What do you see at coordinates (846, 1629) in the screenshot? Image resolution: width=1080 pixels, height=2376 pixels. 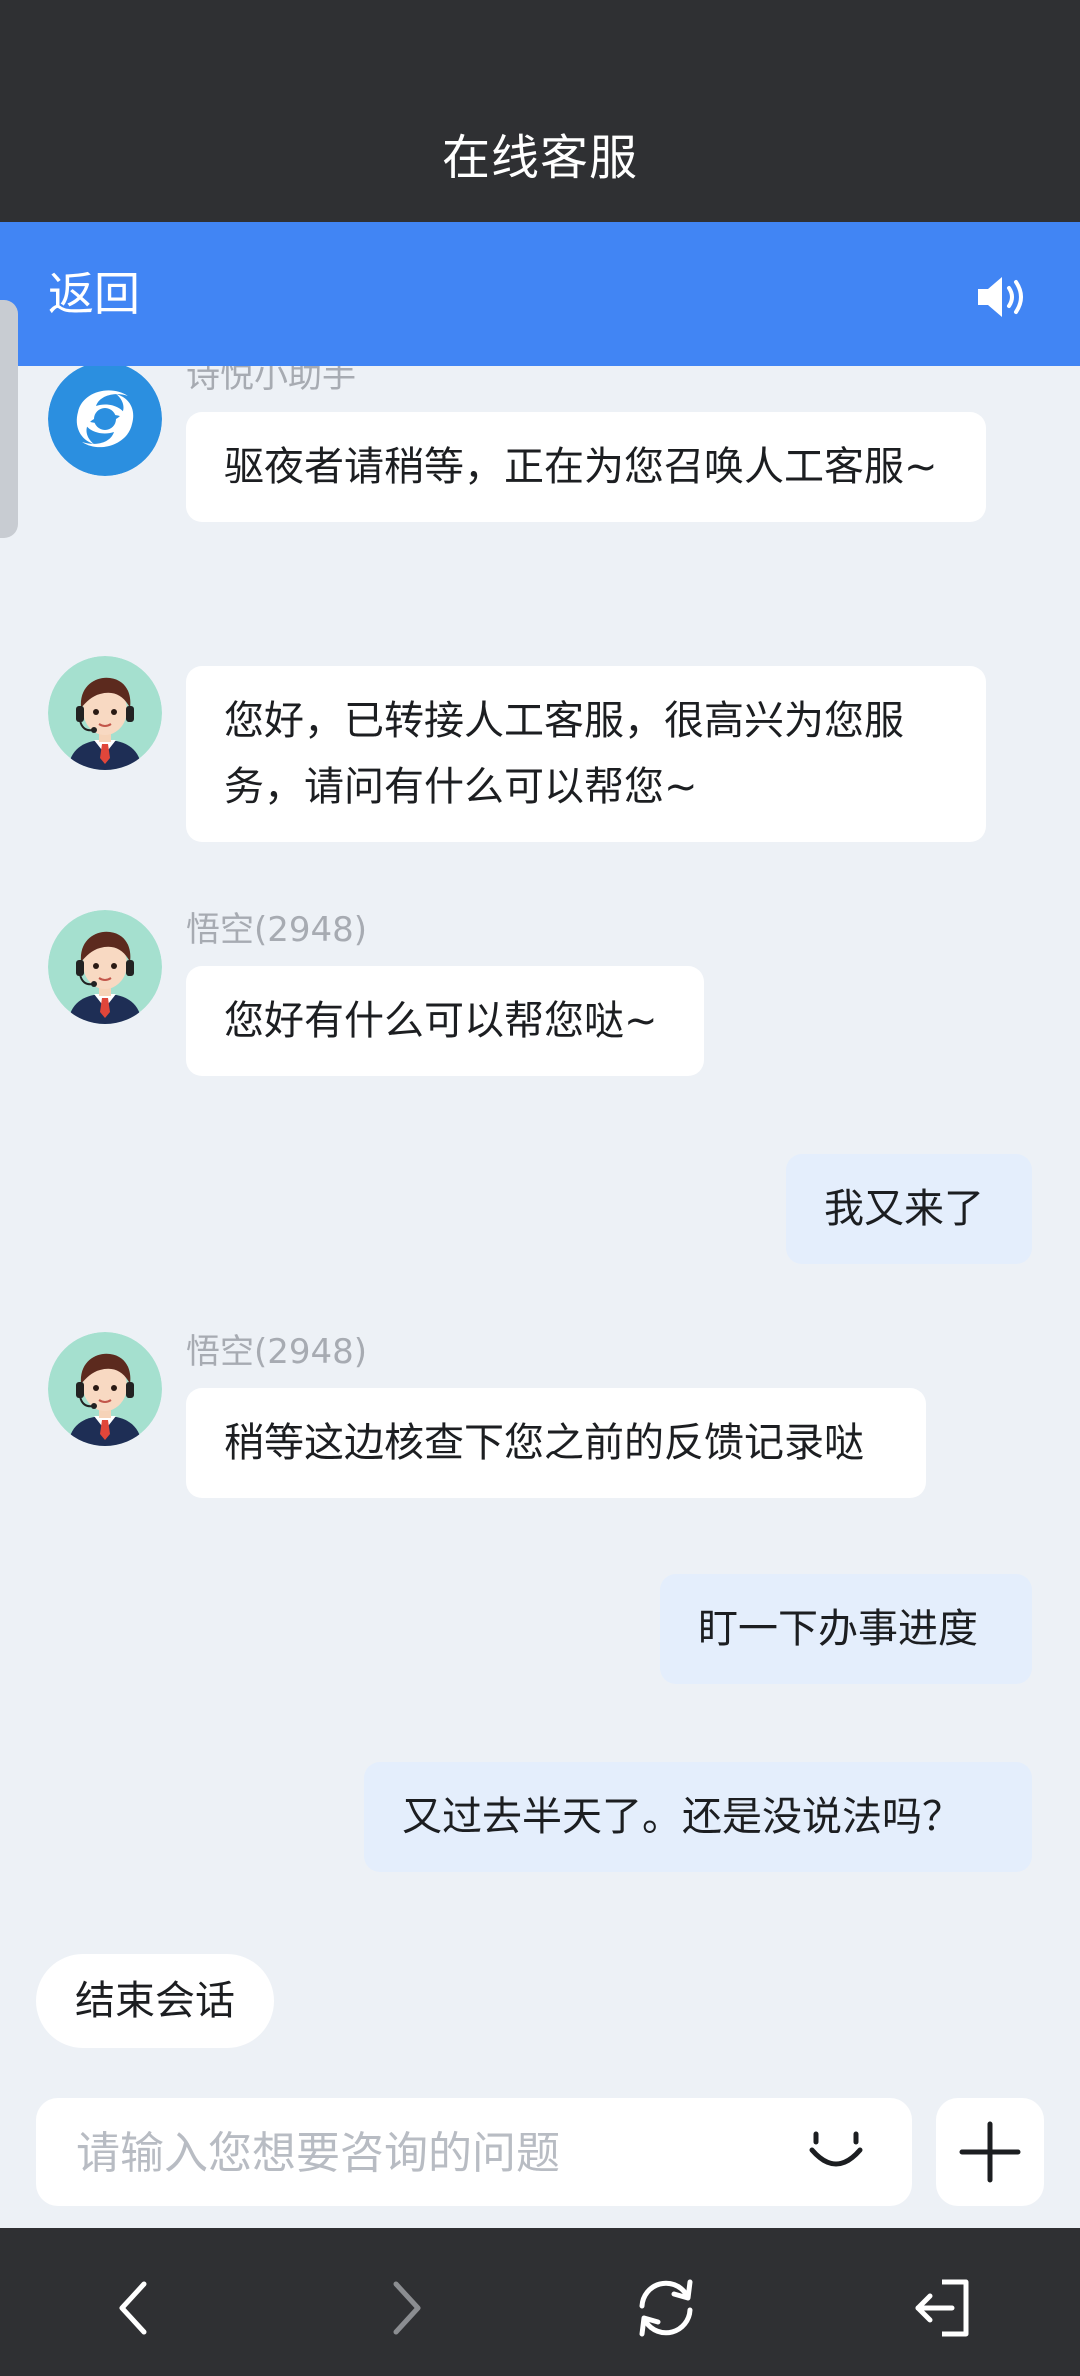 I see `message-bubble-outgoing: 盯一下办事进度` at bounding box center [846, 1629].